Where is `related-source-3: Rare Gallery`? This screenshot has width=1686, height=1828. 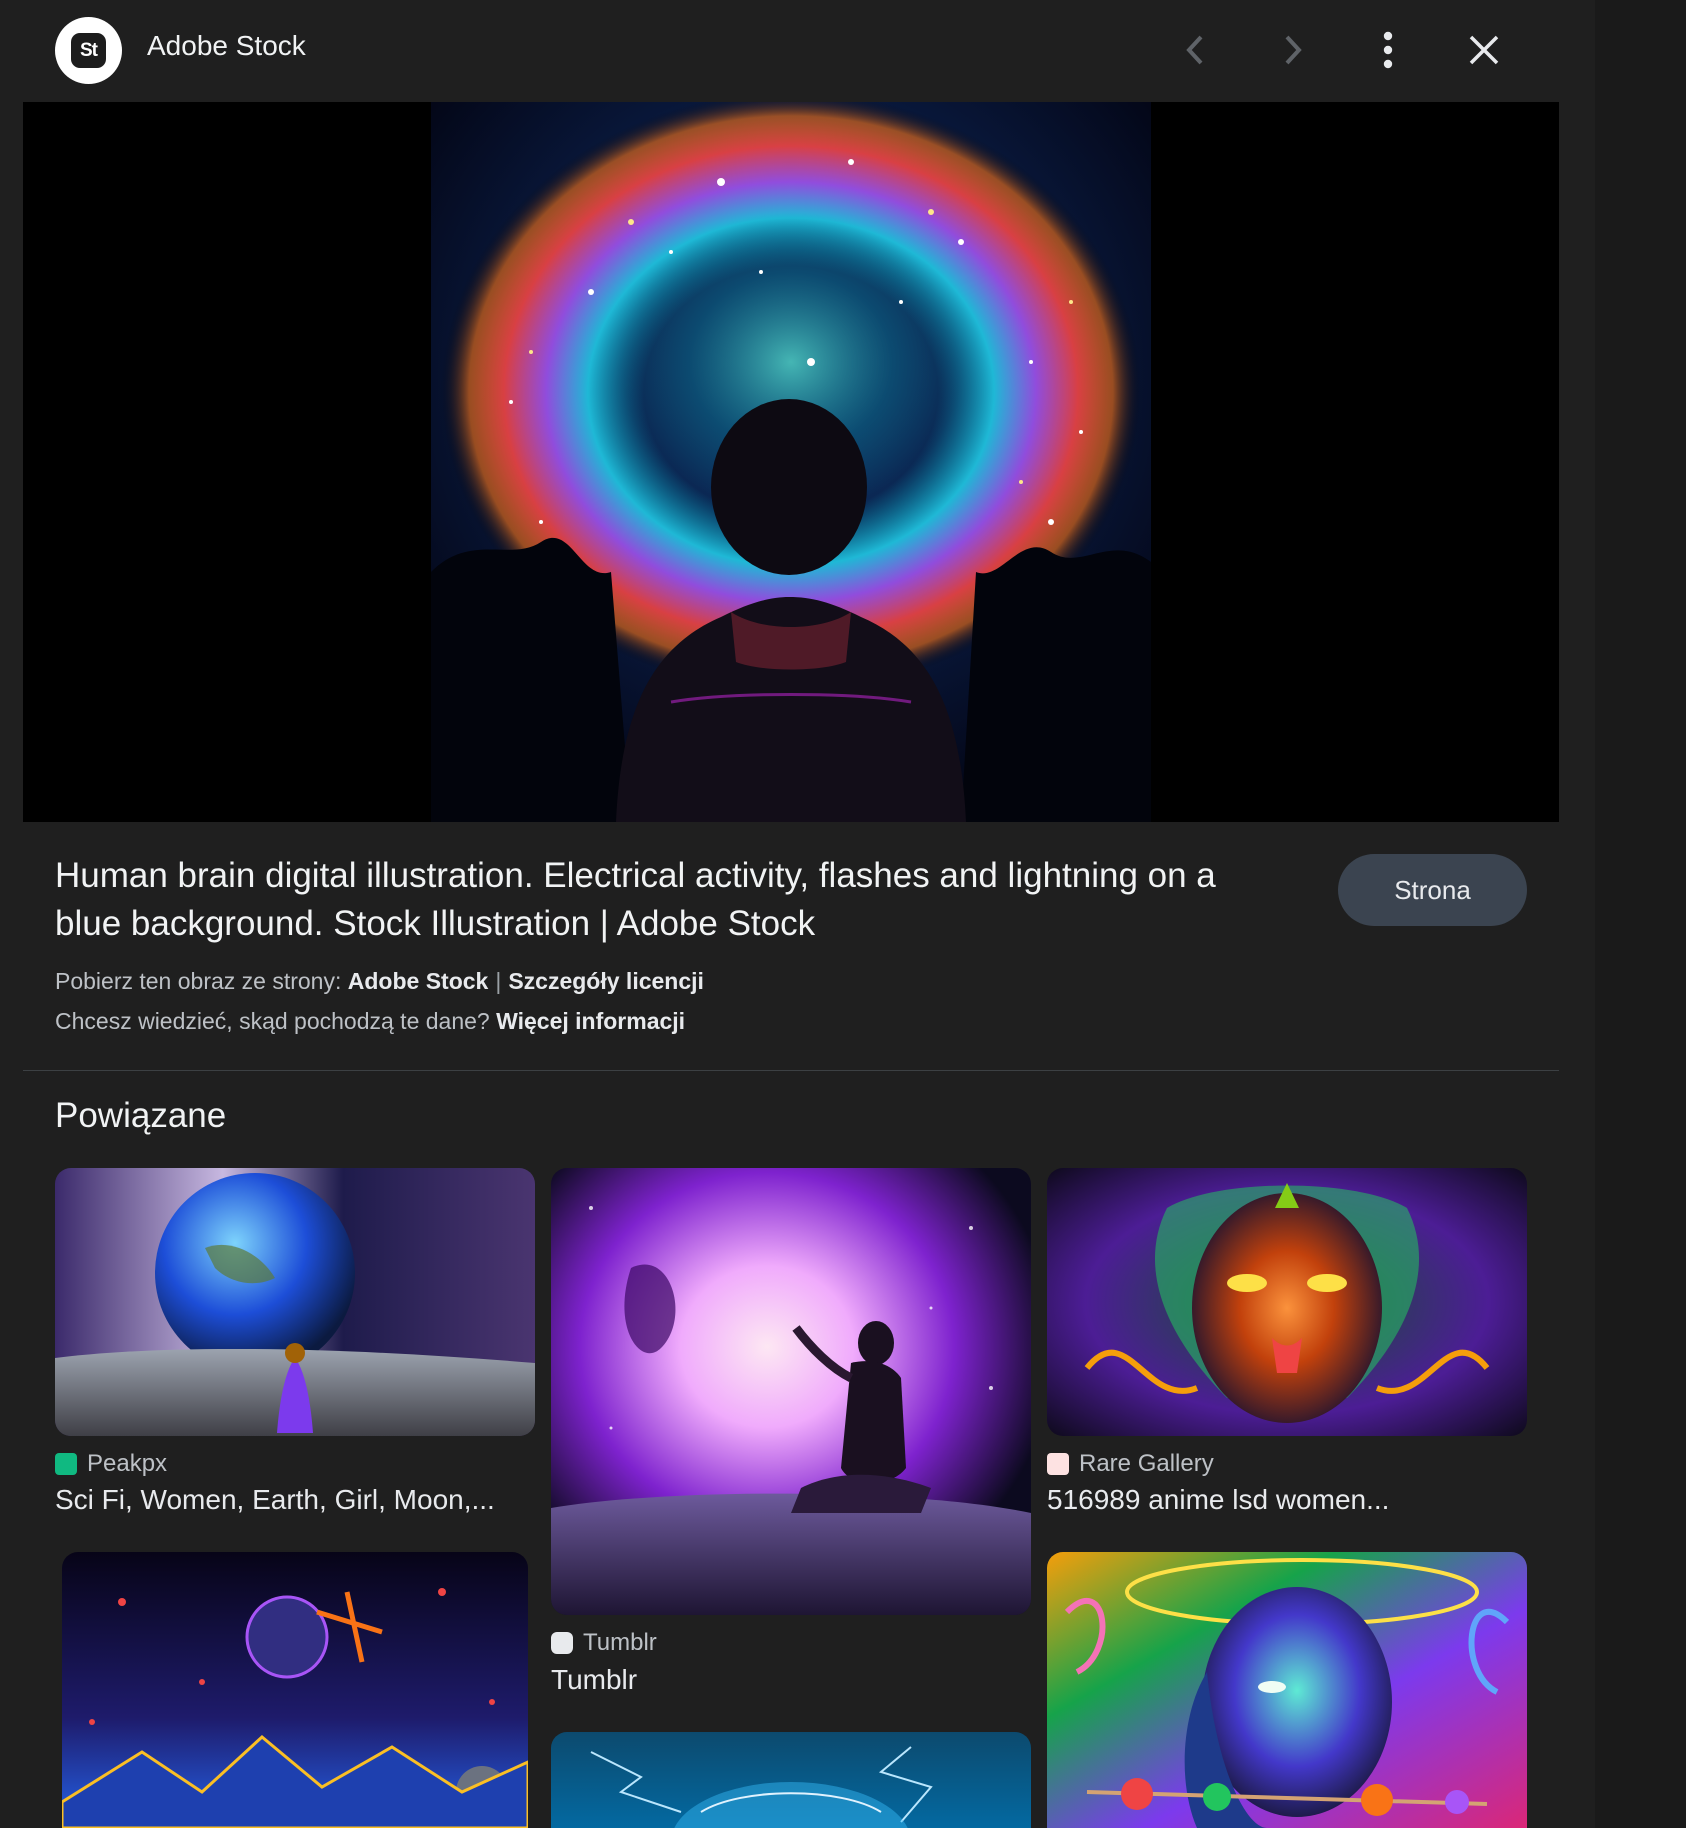
related-source-3: Rare Gallery is located at coordinates (1130, 1464).